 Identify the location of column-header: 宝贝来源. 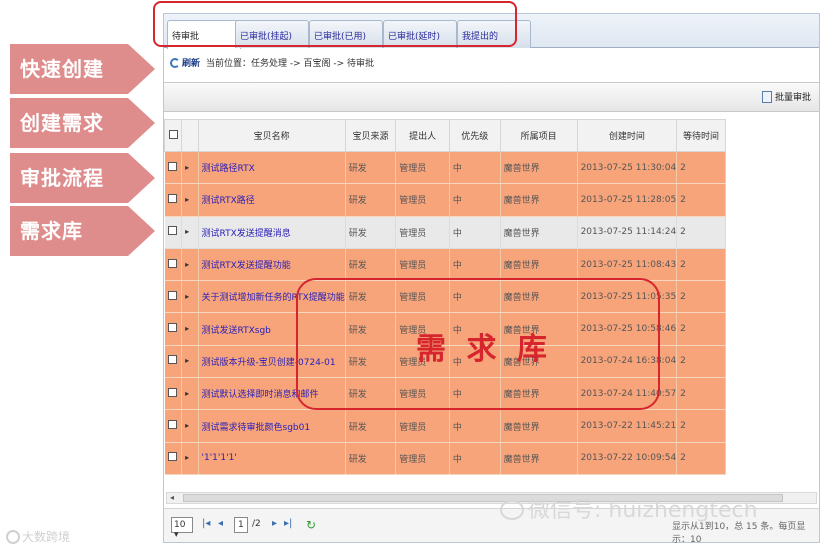
(370, 135).